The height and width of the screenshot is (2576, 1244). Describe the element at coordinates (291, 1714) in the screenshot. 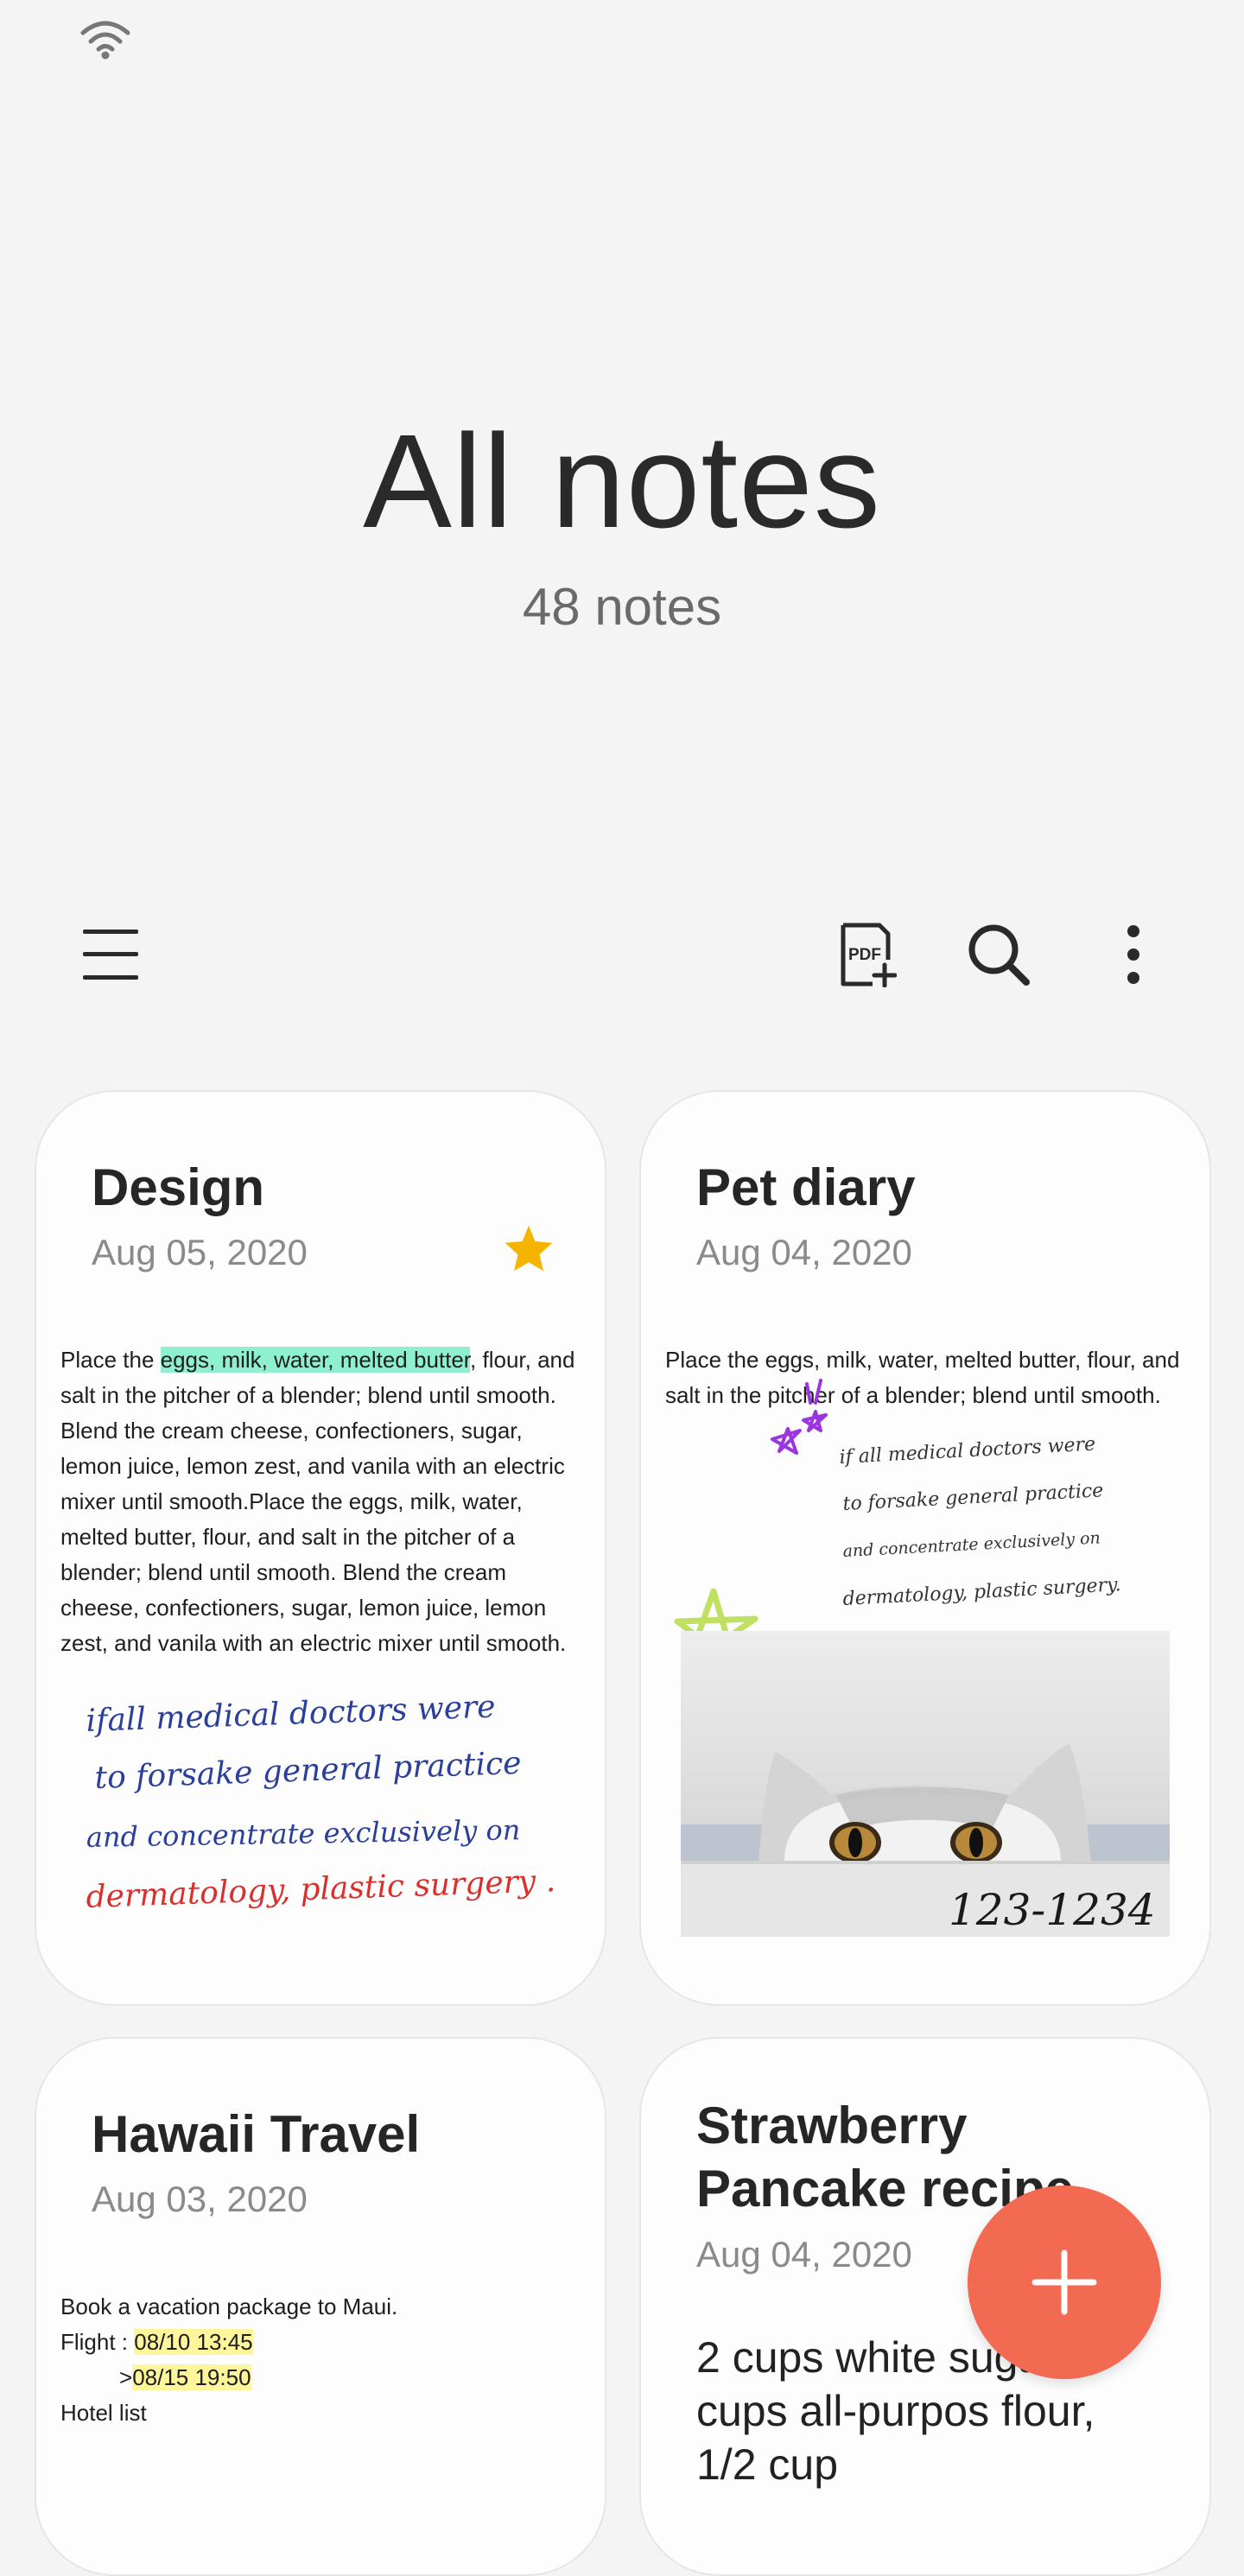

I see `handwriting-line: ifall medical doctors were` at that location.